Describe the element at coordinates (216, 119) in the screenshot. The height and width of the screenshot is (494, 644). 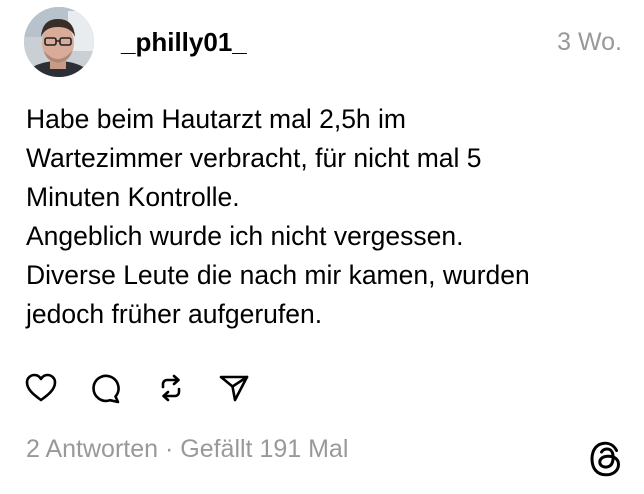
I see `post-body-line: Habe beim Hautarzt mal 2,5h im` at that location.